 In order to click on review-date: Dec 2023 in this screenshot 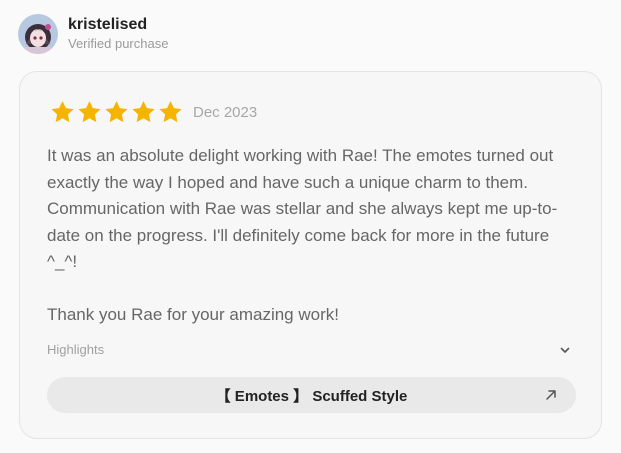, I will do `click(225, 112)`.